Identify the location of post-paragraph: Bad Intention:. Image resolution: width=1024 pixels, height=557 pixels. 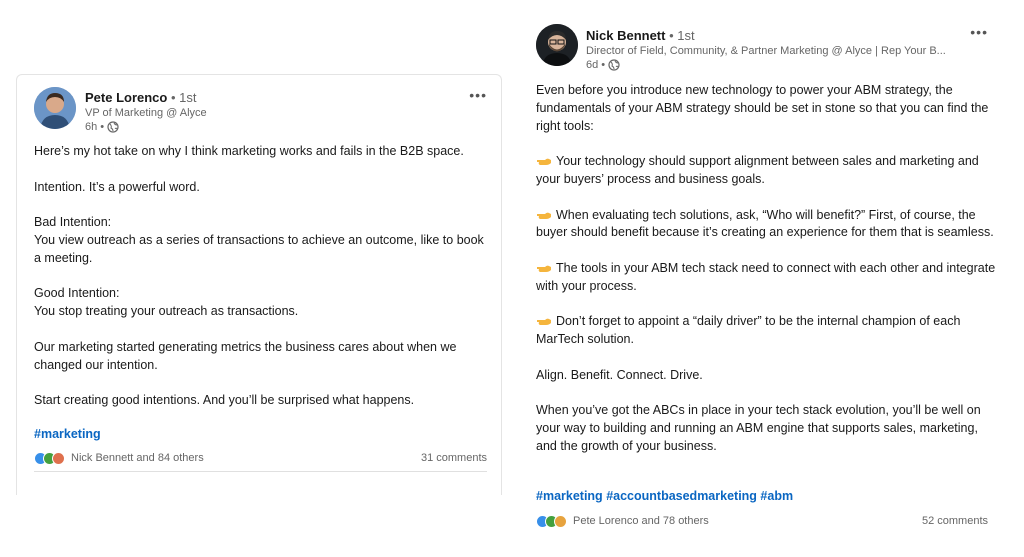
(73, 222).